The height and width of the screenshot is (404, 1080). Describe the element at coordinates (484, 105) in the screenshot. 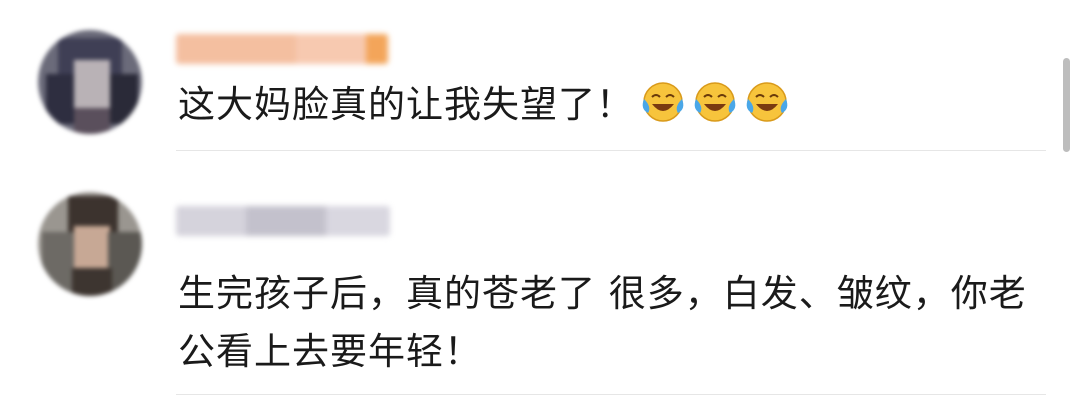

I see `comment-text: 这大妈脸真的让我失望了！` at that location.